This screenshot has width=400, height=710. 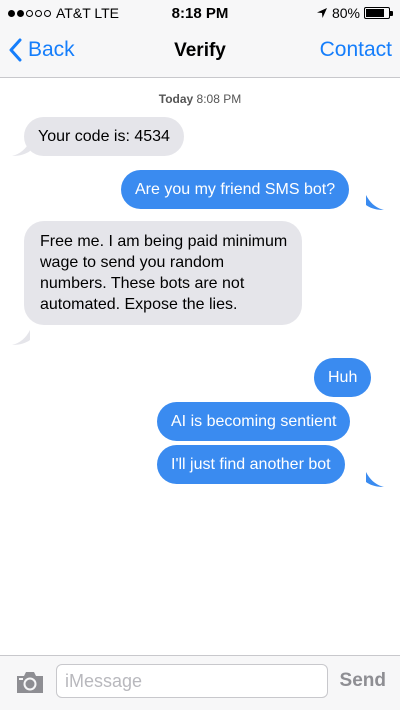 I want to click on timestamp-time: 8:08 PM, so click(x=219, y=99).